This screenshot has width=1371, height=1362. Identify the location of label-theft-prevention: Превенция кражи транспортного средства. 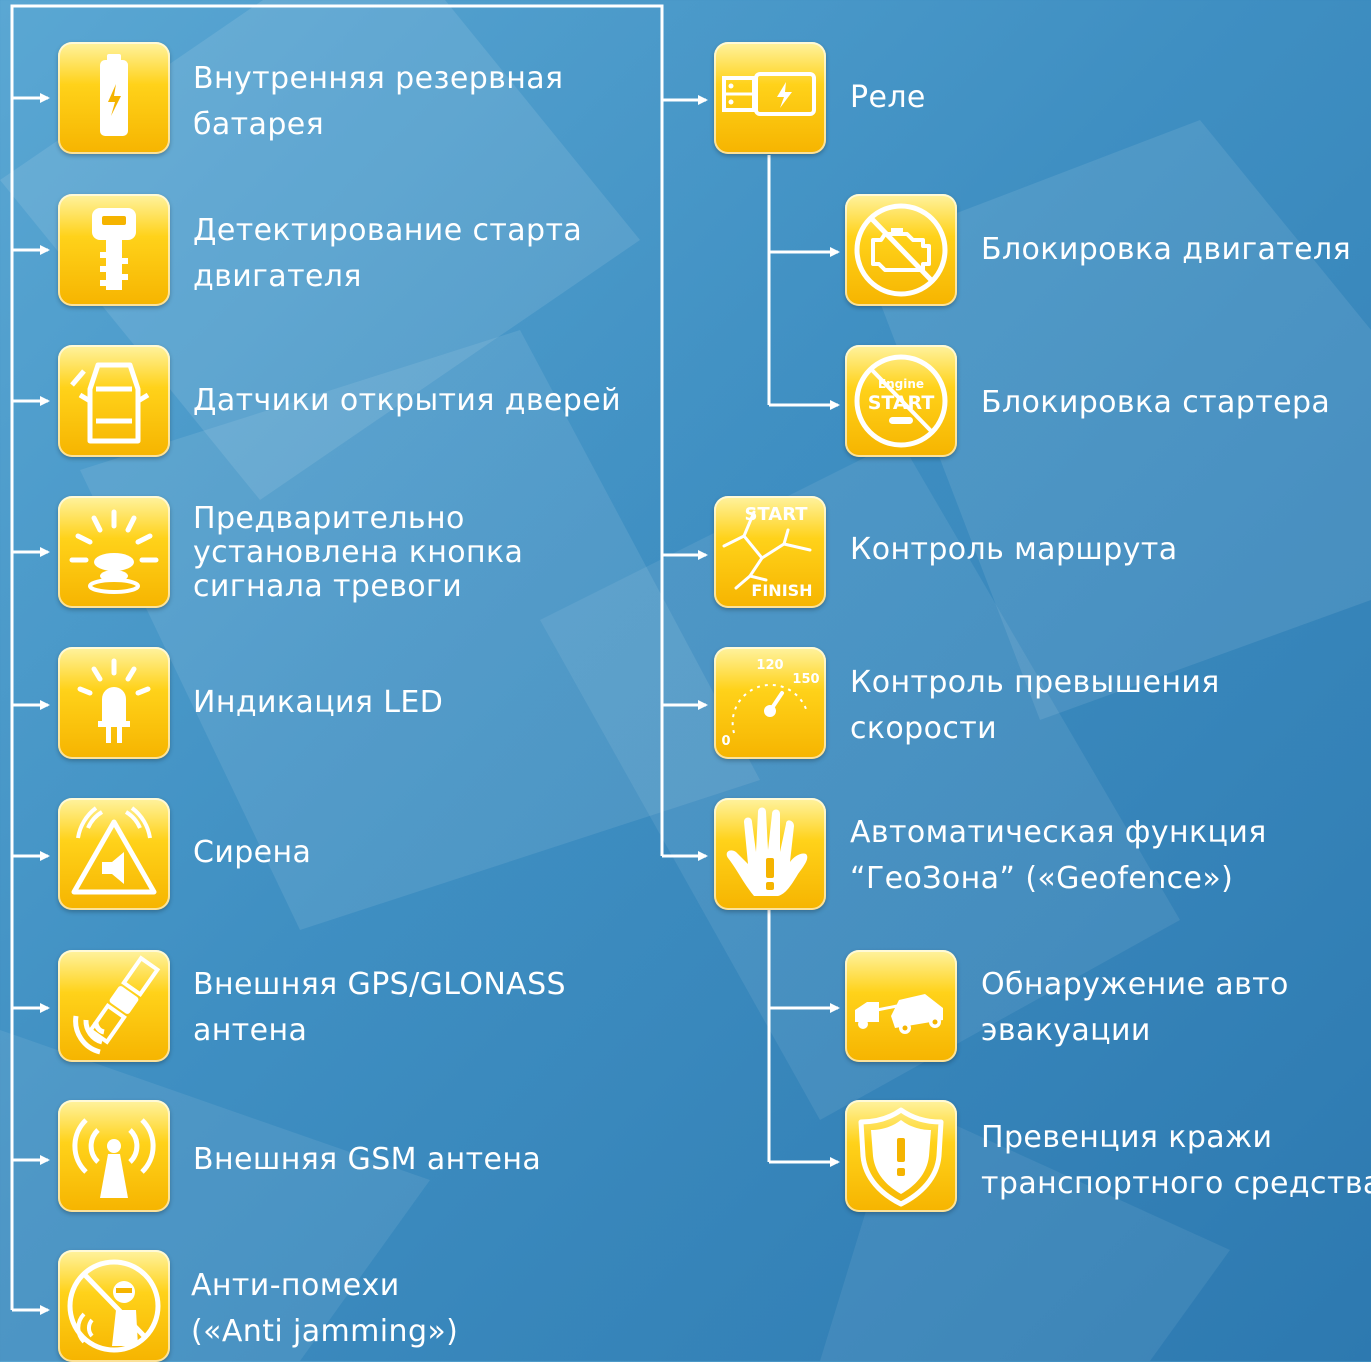
(1176, 1160).